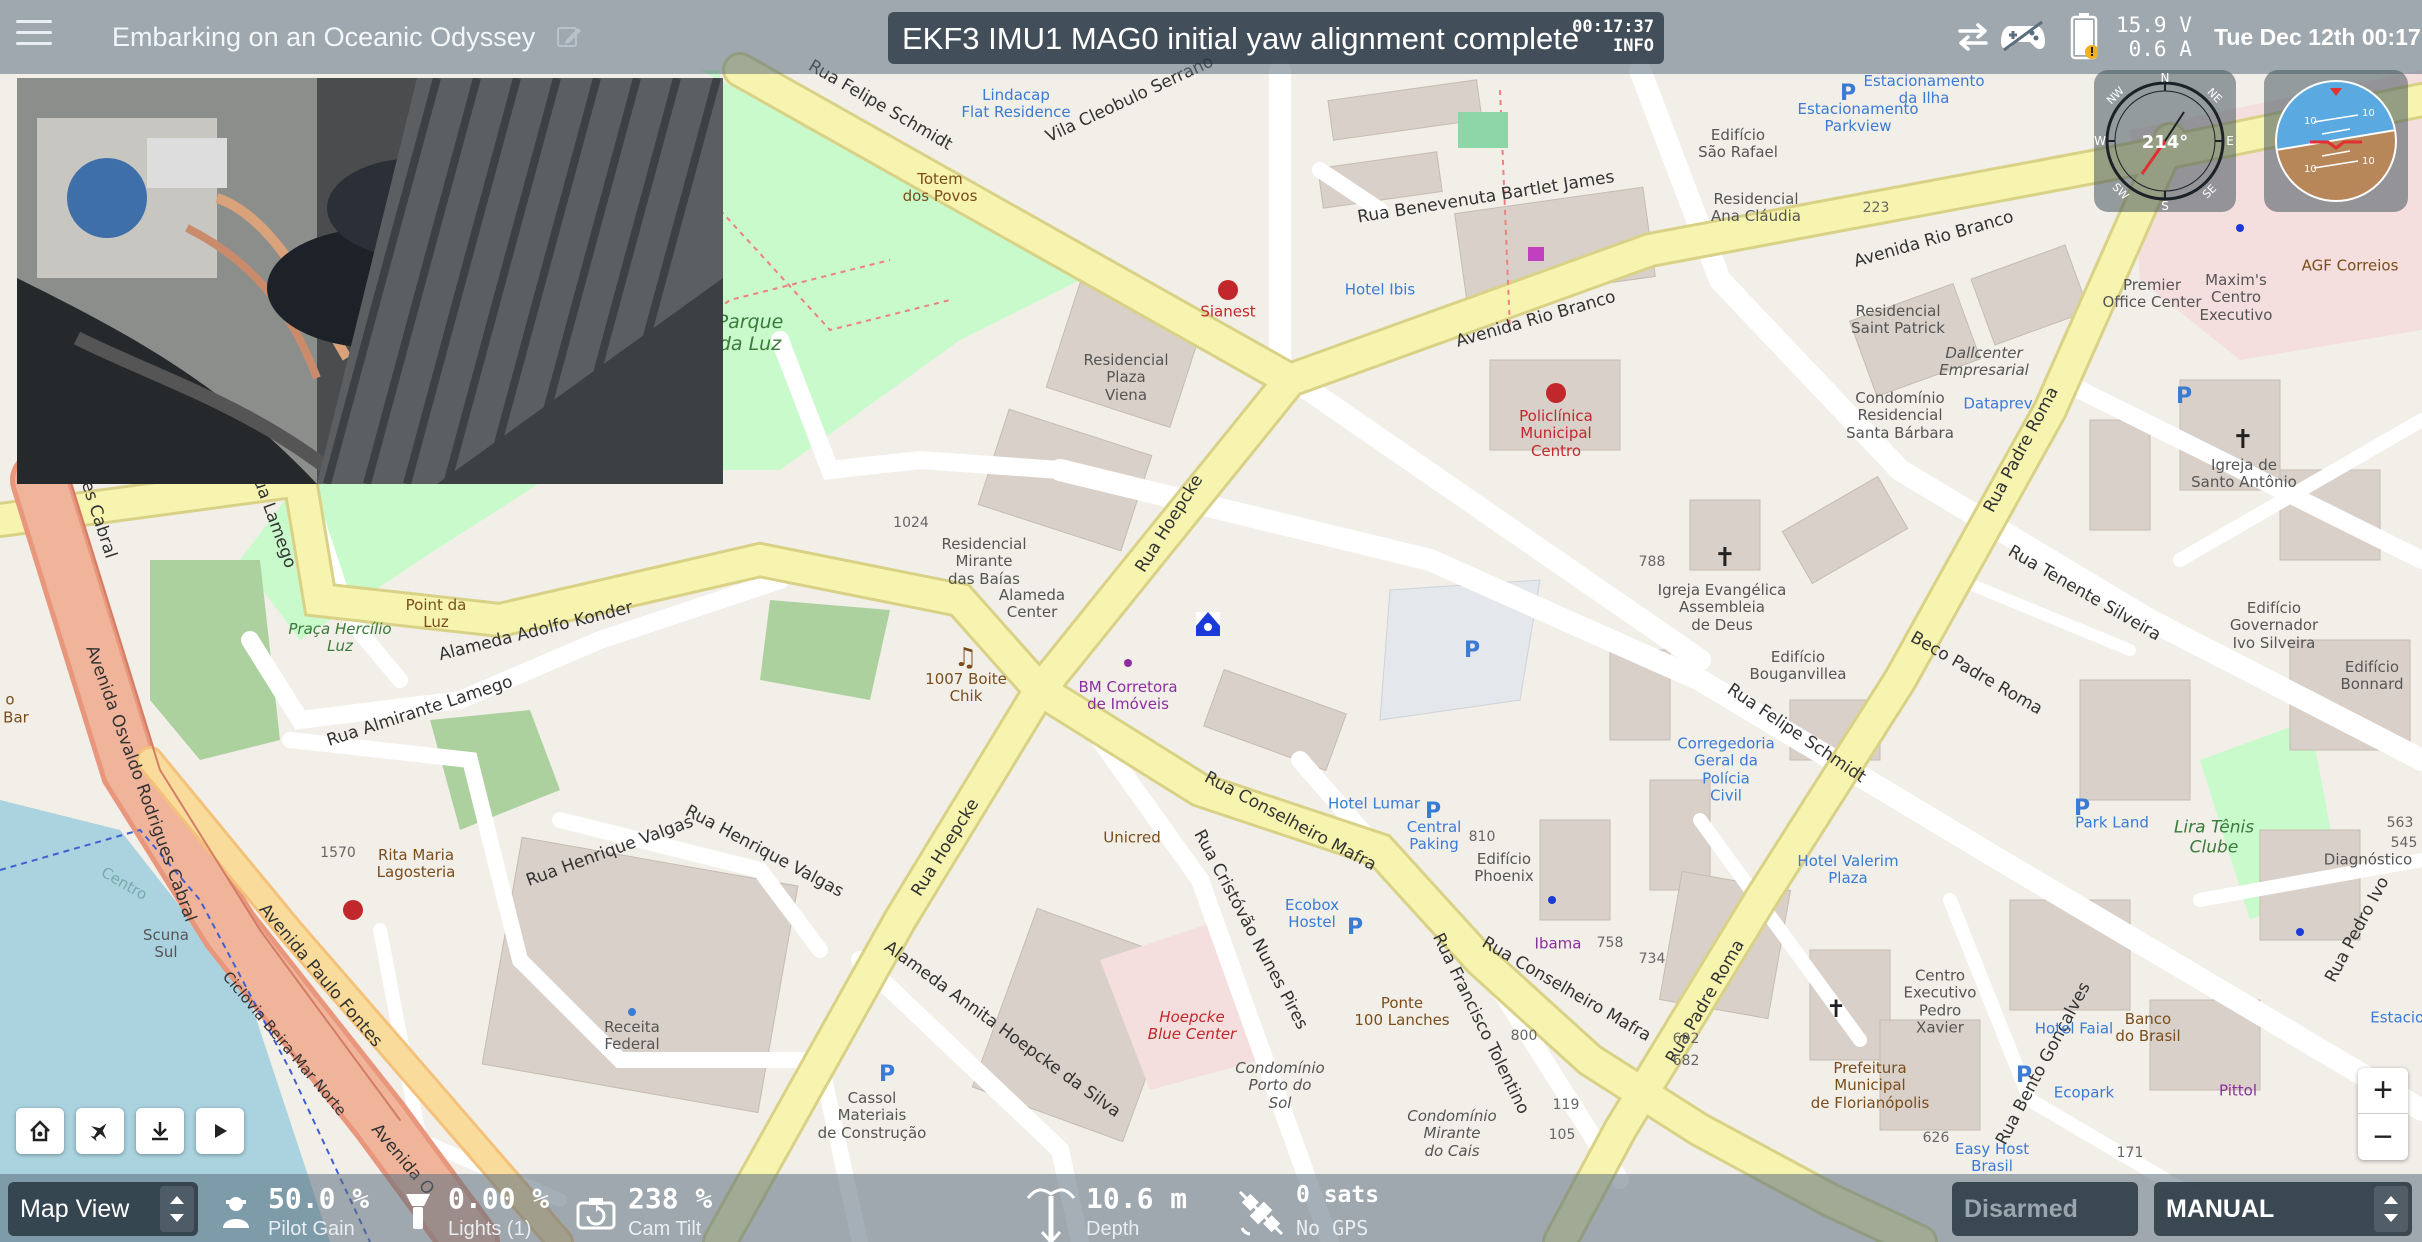 Image resolution: width=2422 pixels, height=1242 pixels. What do you see at coordinates (1973, 37) in the screenshot?
I see `connection-arrows-icon` at bounding box center [1973, 37].